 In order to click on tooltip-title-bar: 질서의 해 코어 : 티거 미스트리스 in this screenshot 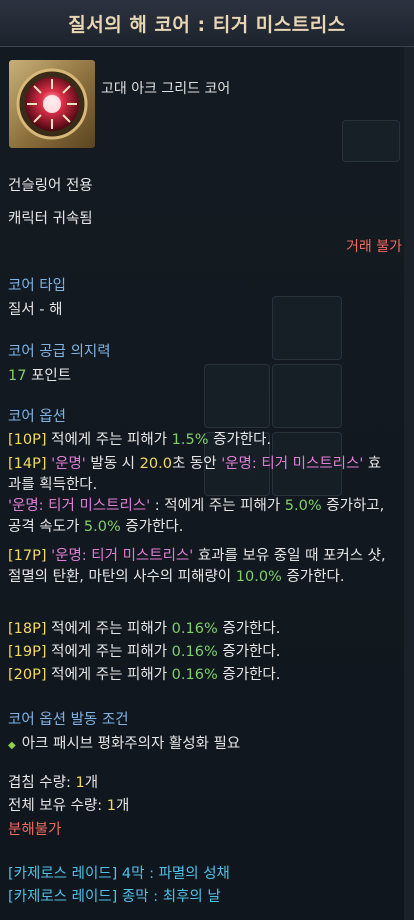, I will do `click(207, 23)`.